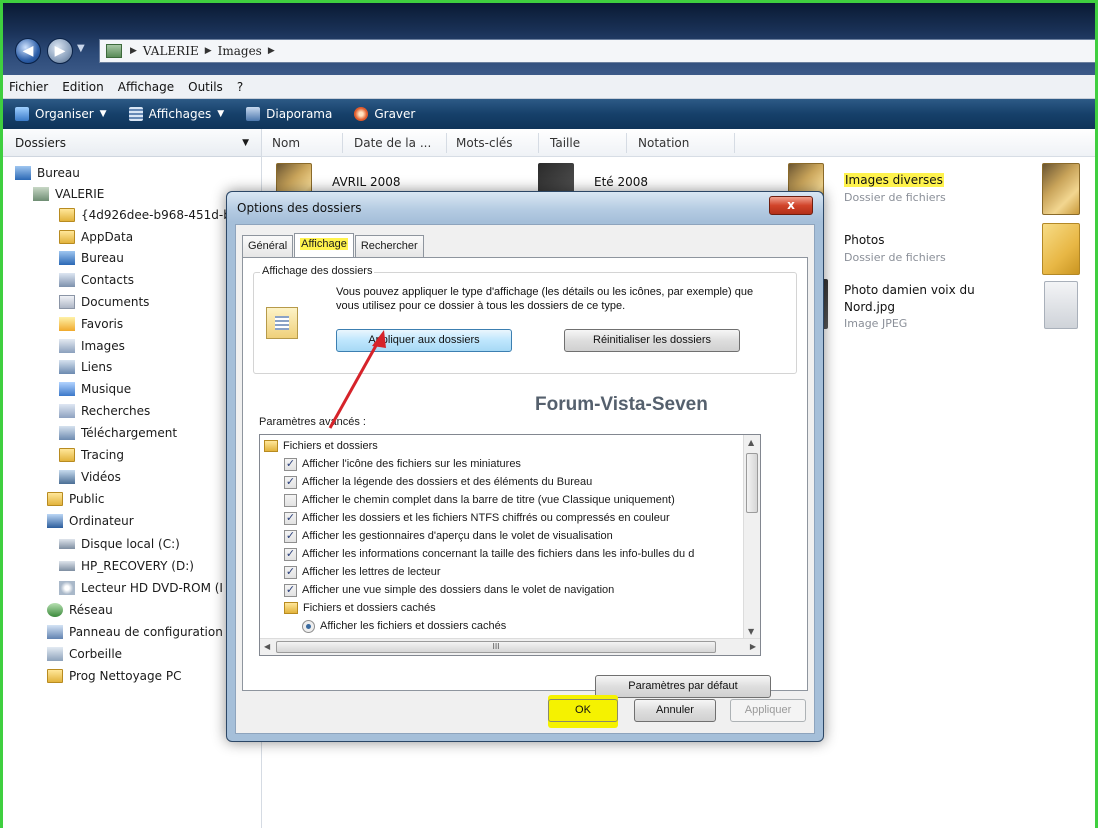 The height and width of the screenshot is (828, 1098). I want to click on history-dropdown-icon: ▼, so click(81, 48).